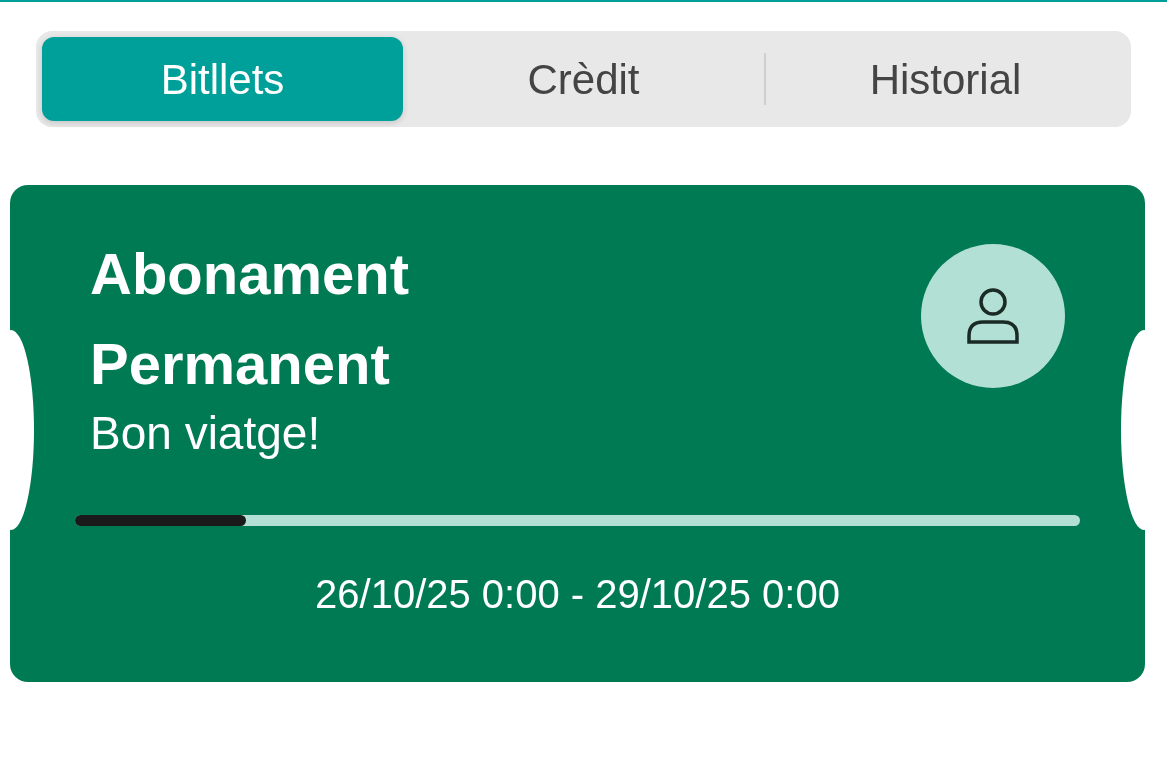  What do you see at coordinates (577, 594) in the screenshot?
I see `validity-period: 26/10/25 0:00 - 29/10/25 0:00` at bounding box center [577, 594].